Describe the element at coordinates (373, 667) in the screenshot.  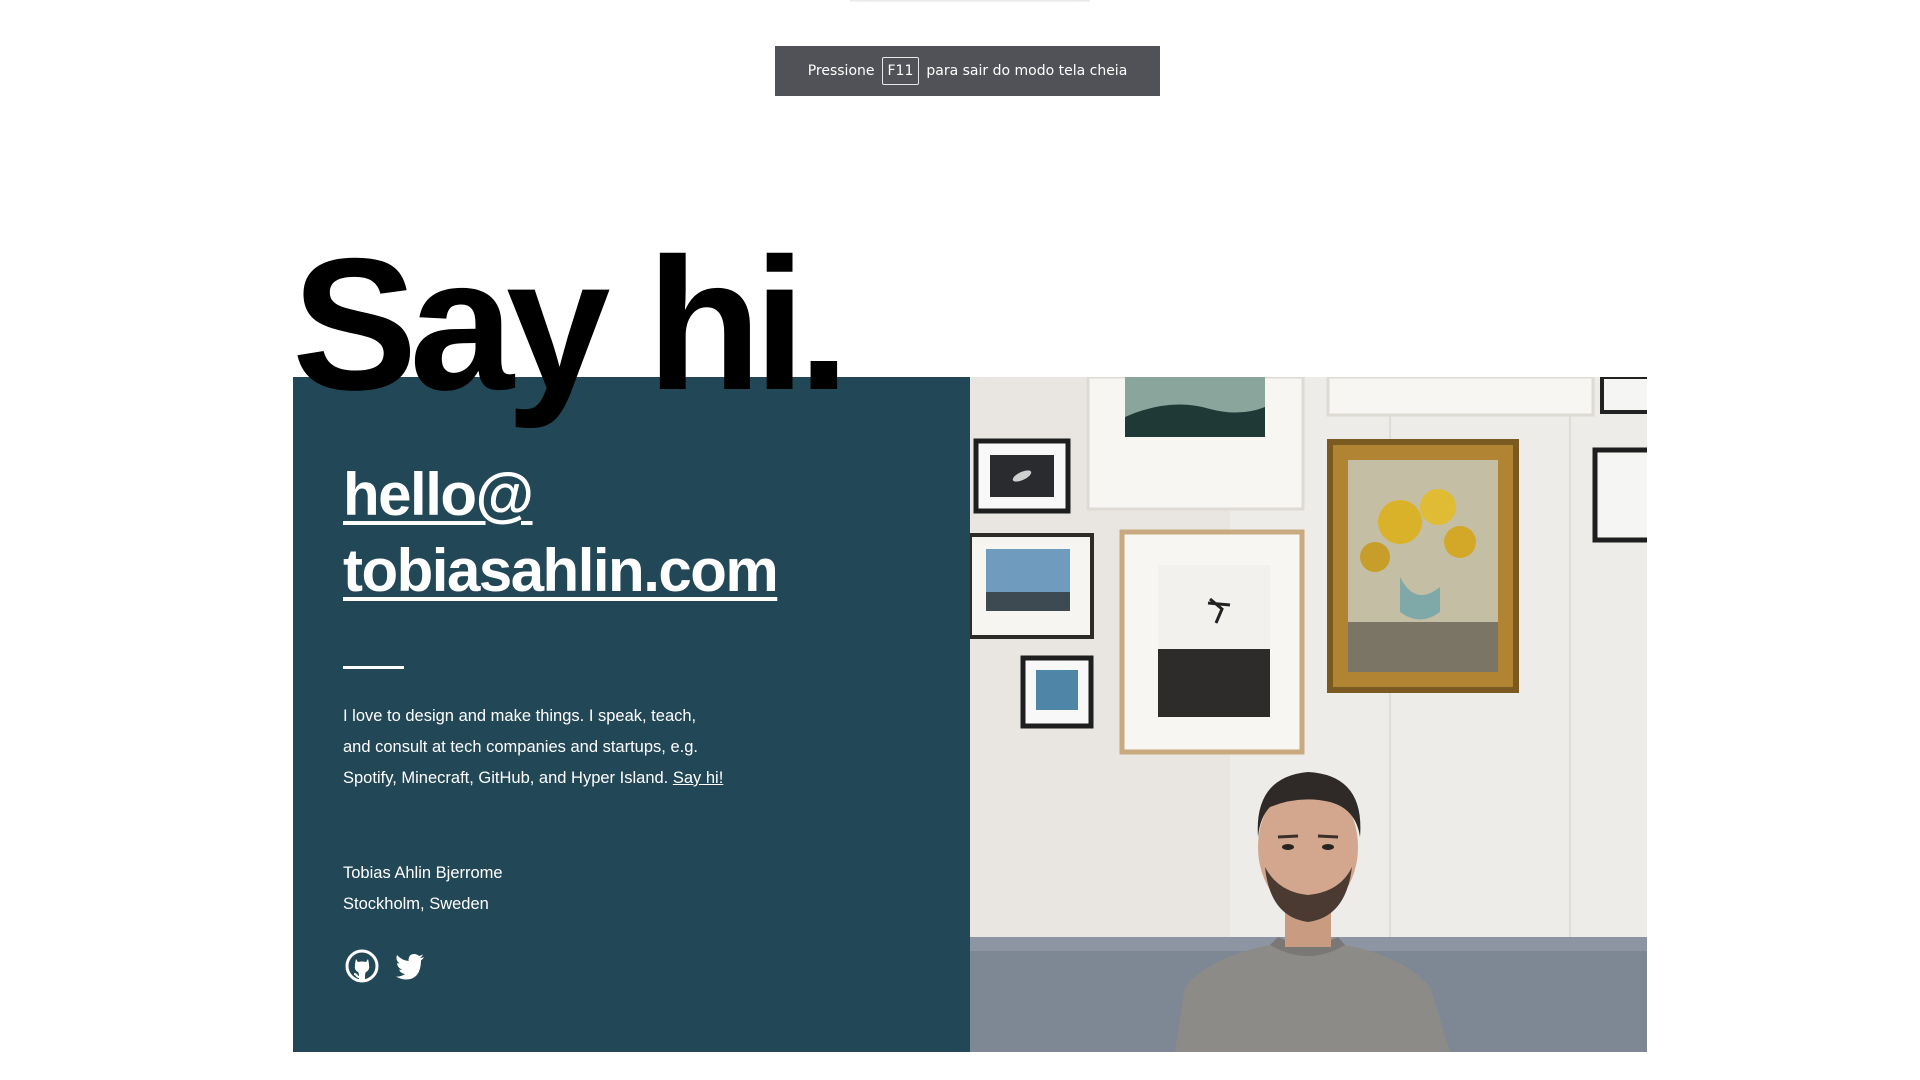
I see `divider` at that location.